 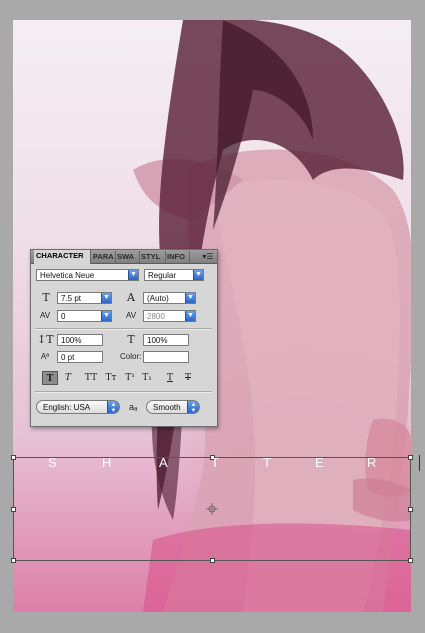 I want to click on leading-field: (Auto) ▼, so click(x=169, y=298).